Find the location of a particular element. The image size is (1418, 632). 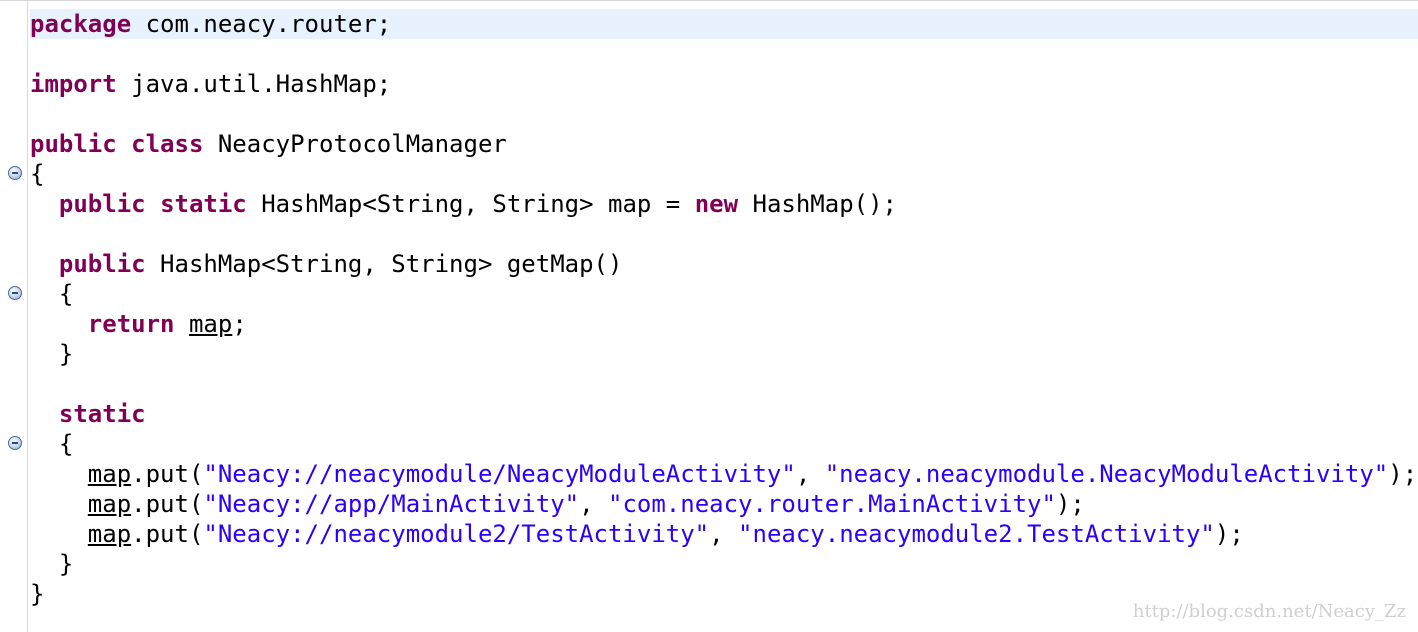

keyword: import is located at coordinates (73, 84).